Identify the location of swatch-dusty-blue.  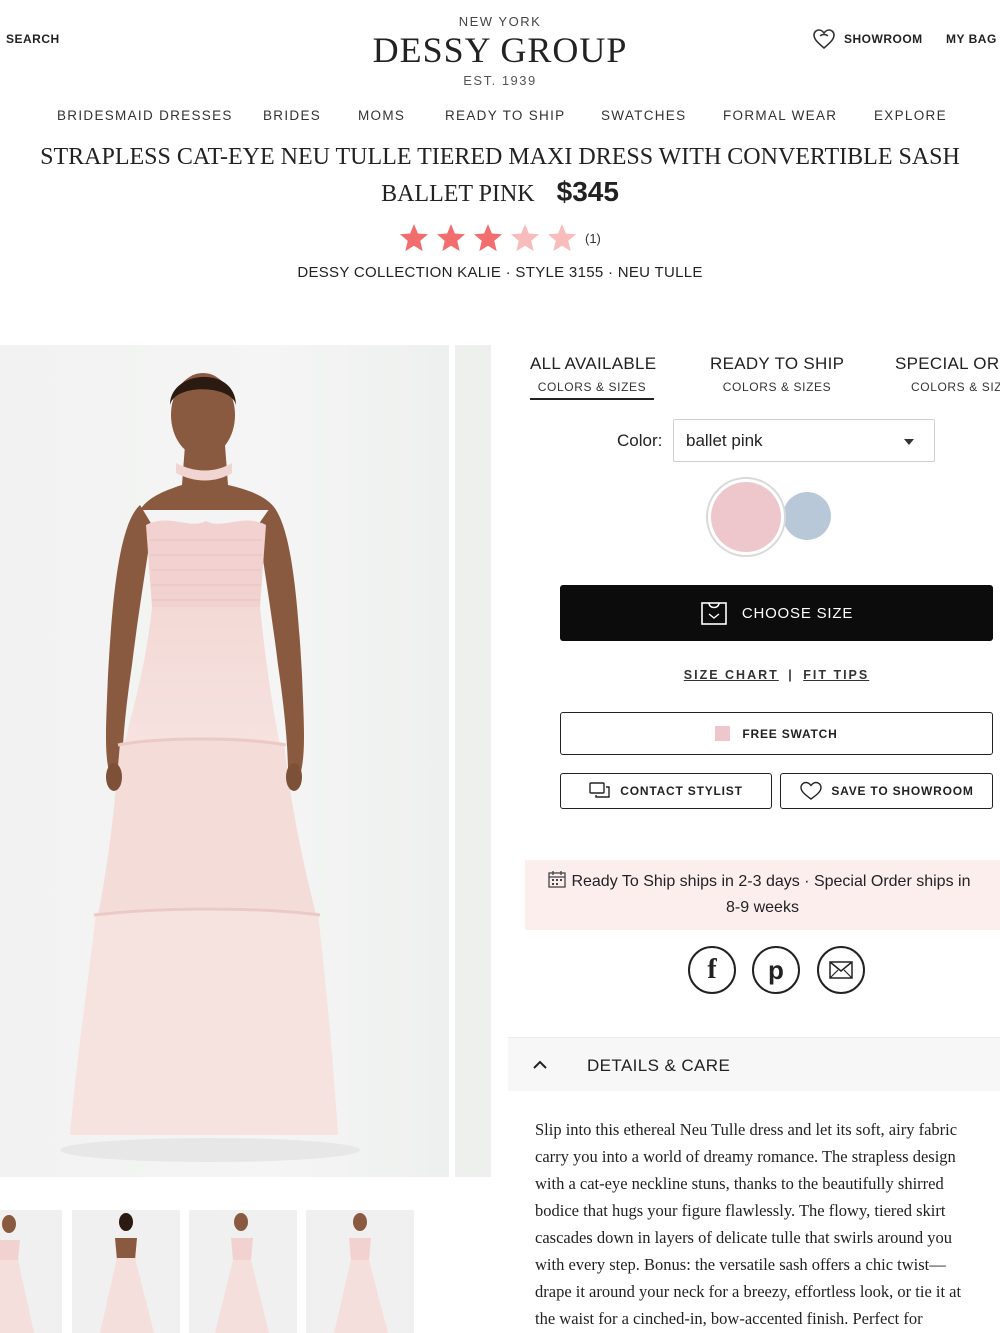
(807, 516).